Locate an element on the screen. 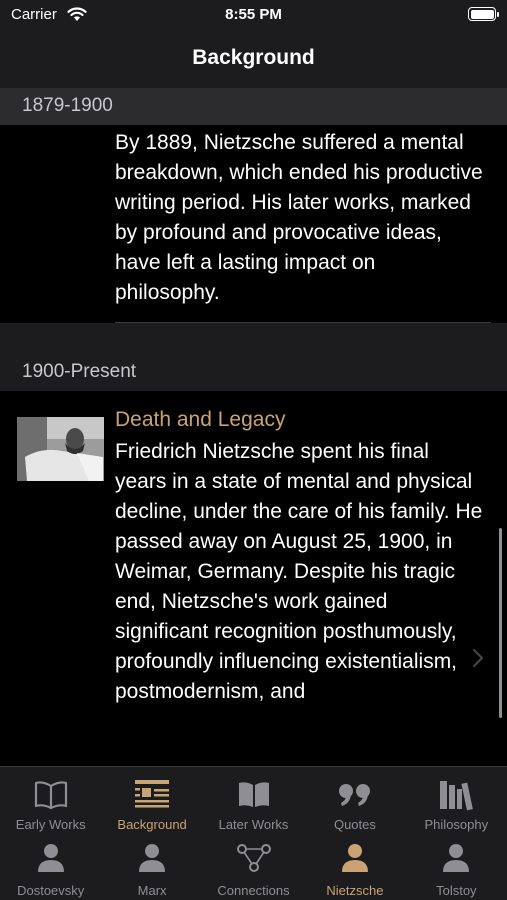 Image resolution: width=507 pixels, height=900 pixels. tab-background: Background is located at coordinates (151, 800).